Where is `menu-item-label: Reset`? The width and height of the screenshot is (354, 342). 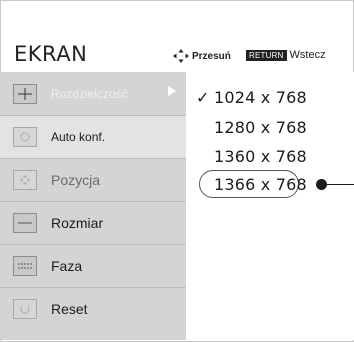 menu-item-label: Reset is located at coordinates (69, 309).